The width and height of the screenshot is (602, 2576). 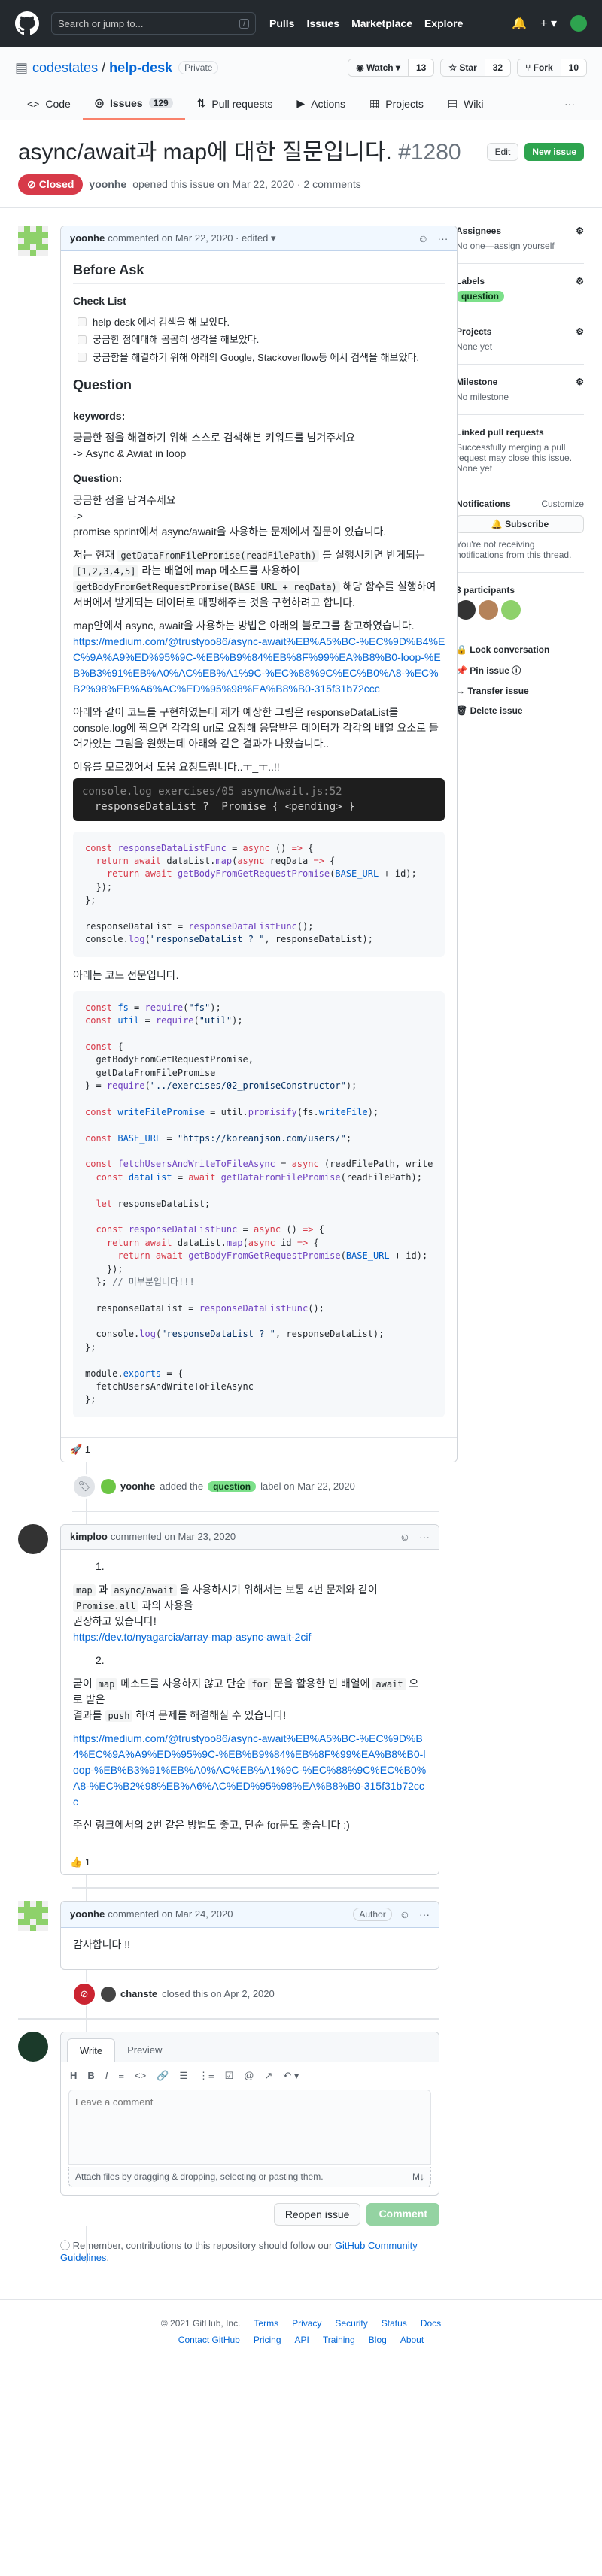 I want to click on mention-icon: @, so click(x=249, y=2076).